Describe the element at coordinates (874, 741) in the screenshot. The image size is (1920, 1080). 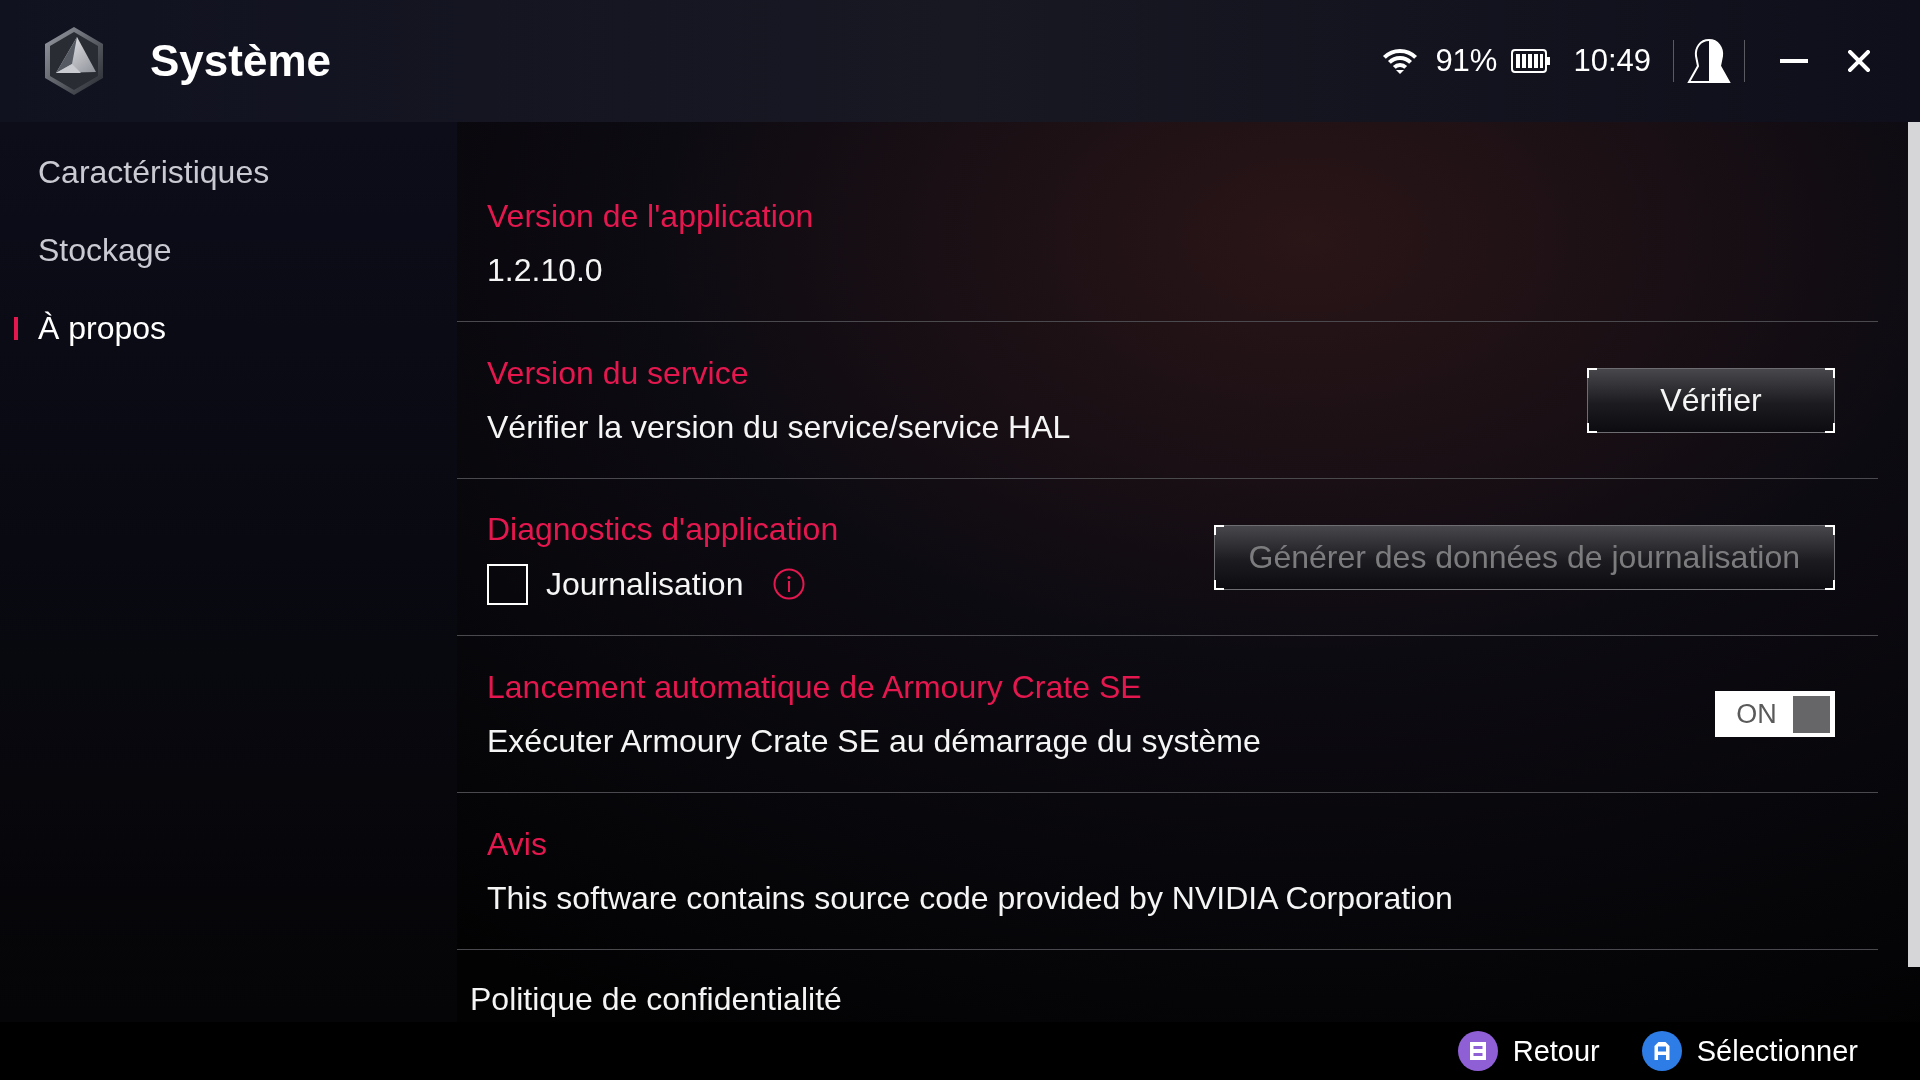
I see `section-description: Exécuter Armoury Crate SE au démarrage du système` at that location.